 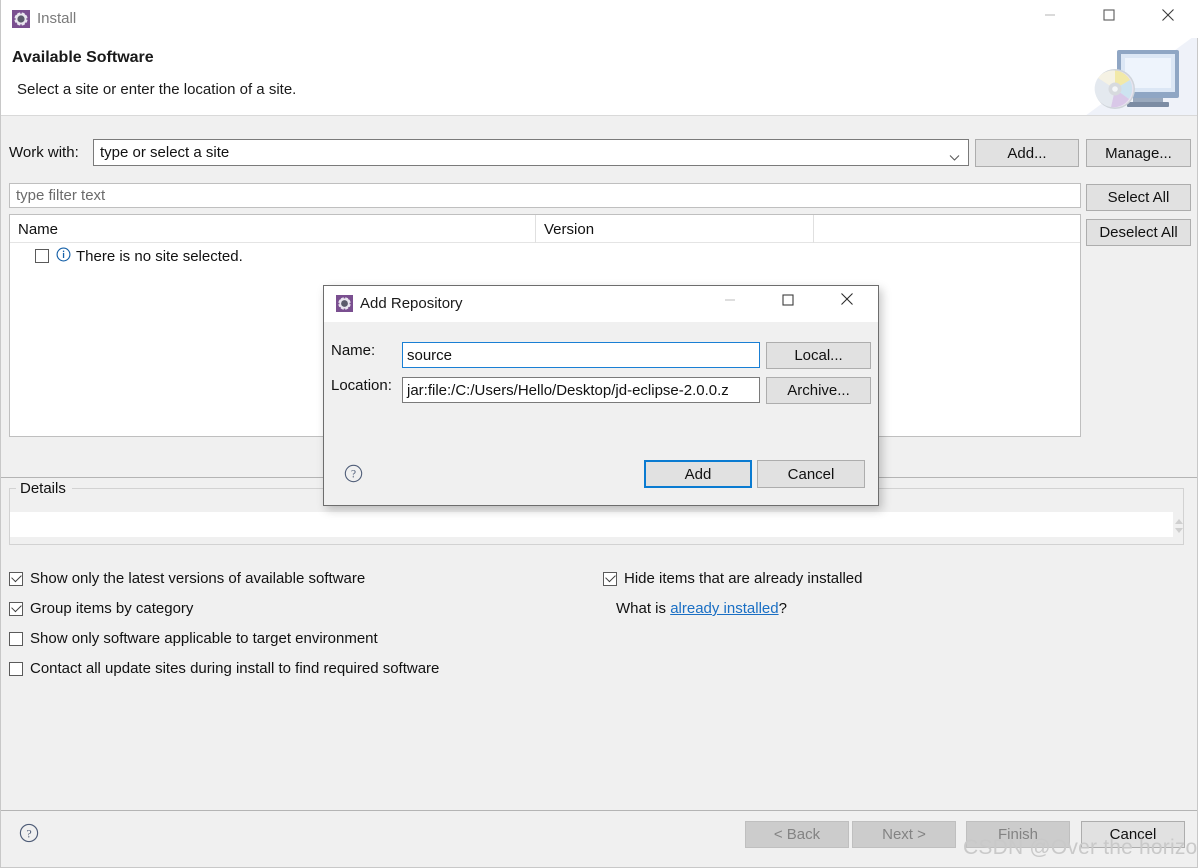 I want to click on already-installed-link: already installed, so click(x=724, y=608).